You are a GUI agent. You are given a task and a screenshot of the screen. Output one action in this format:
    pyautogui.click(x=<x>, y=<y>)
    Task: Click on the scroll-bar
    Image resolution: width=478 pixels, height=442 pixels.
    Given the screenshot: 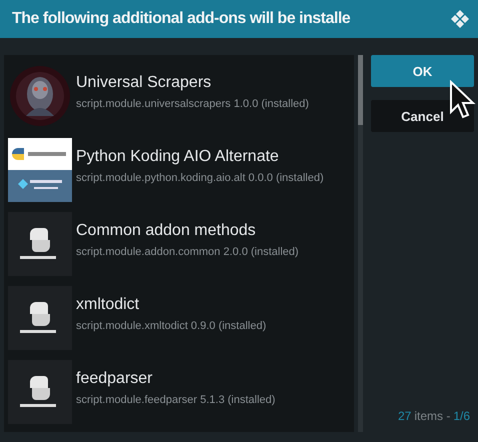 What is the action you would take?
    pyautogui.click(x=360, y=243)
    